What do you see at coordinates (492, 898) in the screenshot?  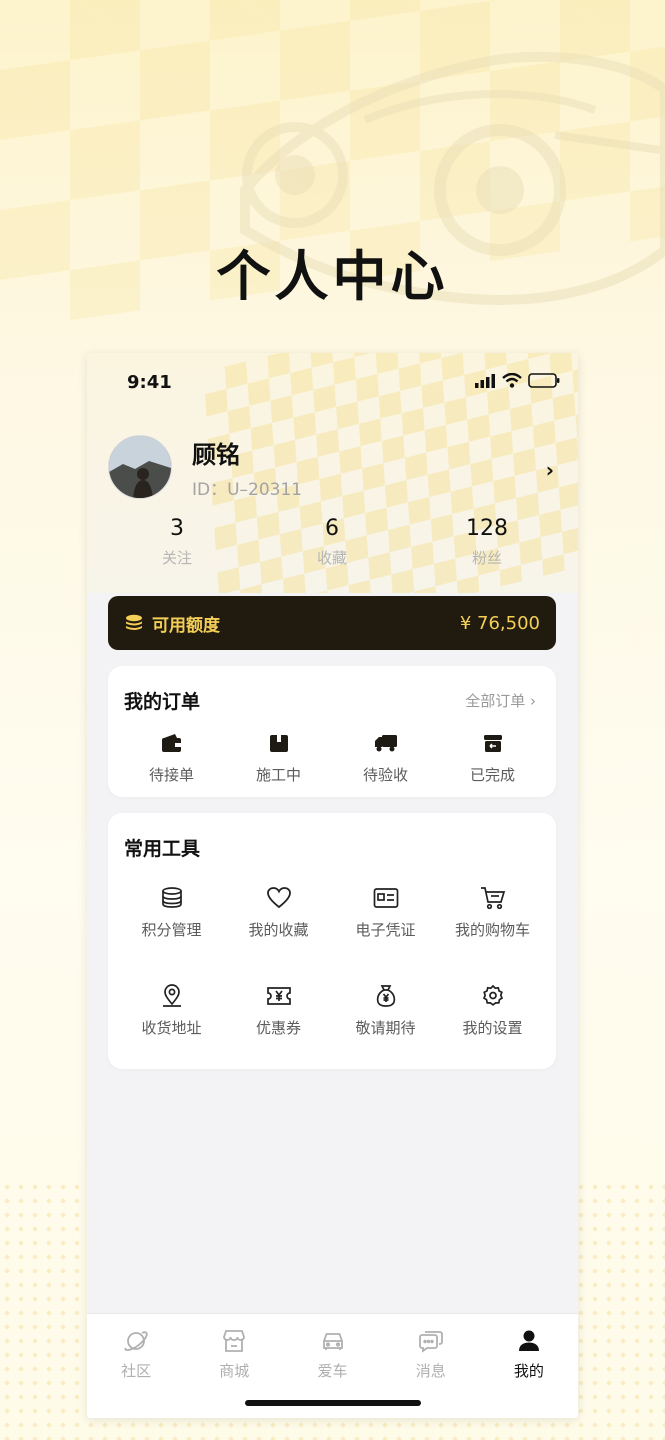 I see `cart-icon` at bounding box center [492, 898].